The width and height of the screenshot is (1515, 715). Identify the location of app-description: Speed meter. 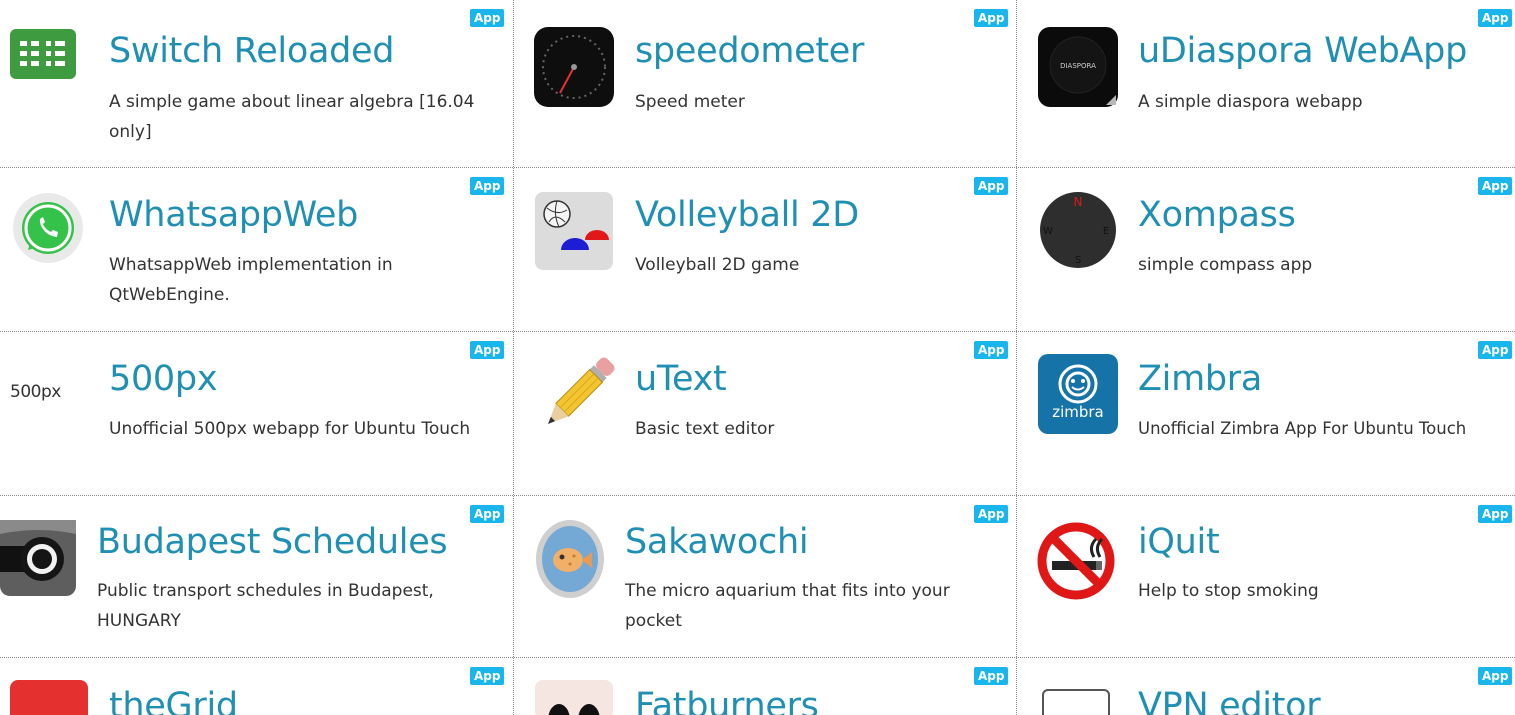
(690, 102).